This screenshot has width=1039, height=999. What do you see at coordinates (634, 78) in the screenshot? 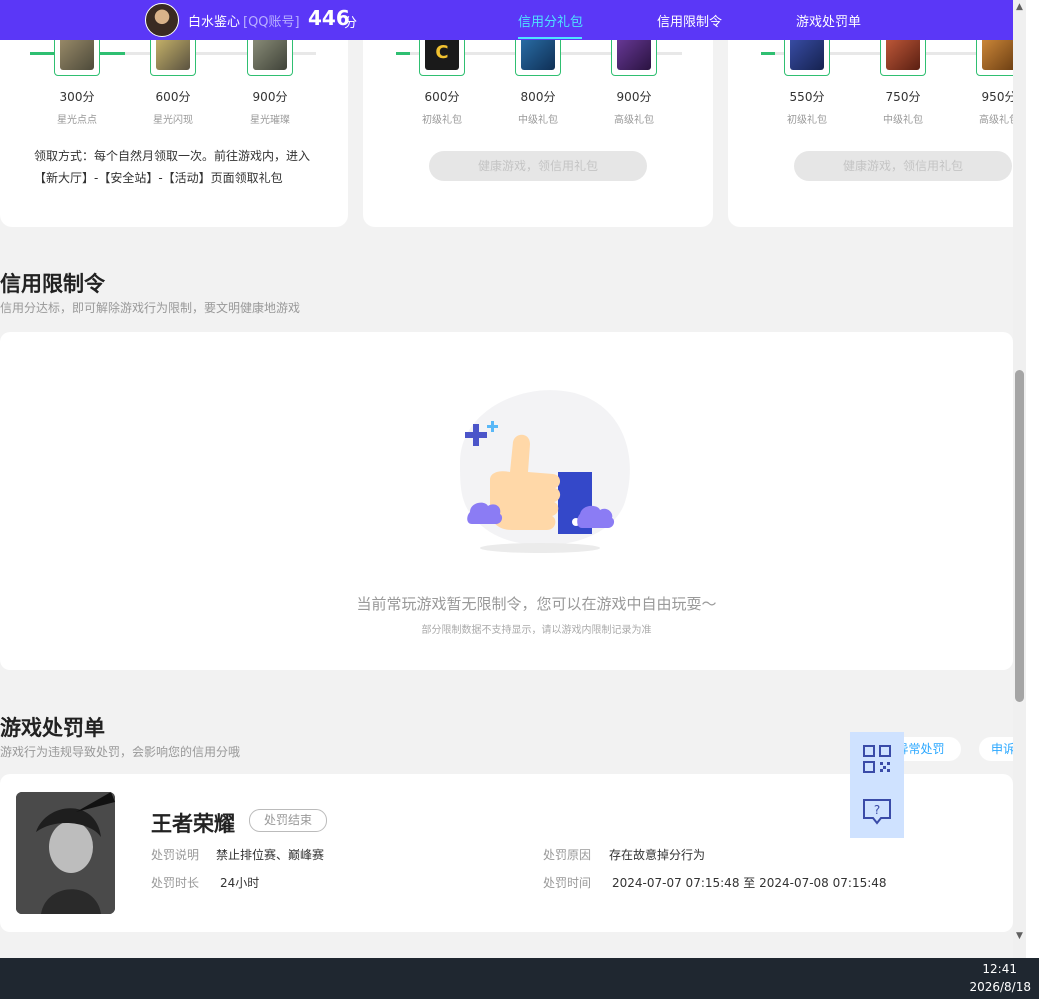
I see `reward-item: 900分 高级礼包` at bounding box center [634, 78].